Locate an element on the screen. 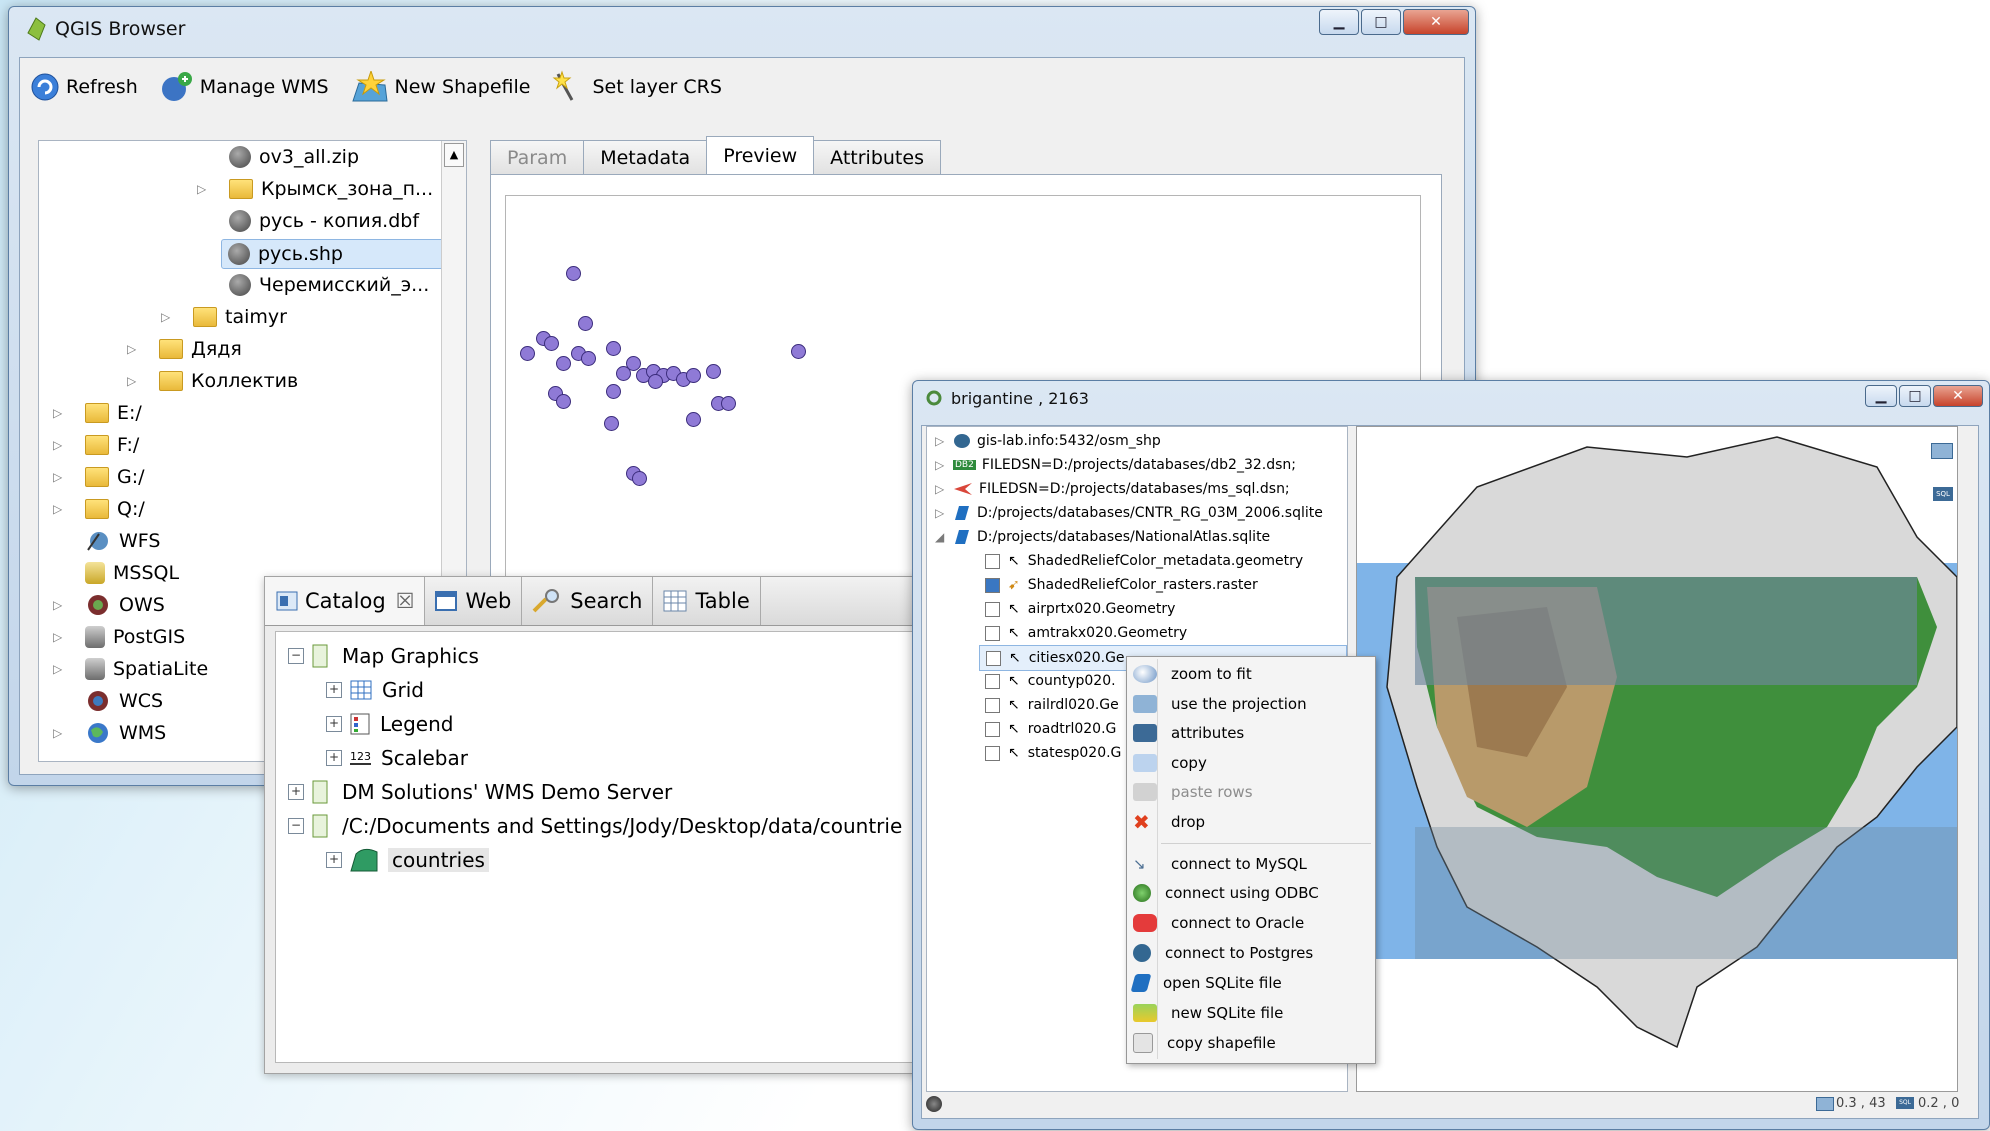 Image resolution: width=1990 pixels, height=1131 pixels. tab-catalog: Catalog ☒ is located at coordinates (345, 601).